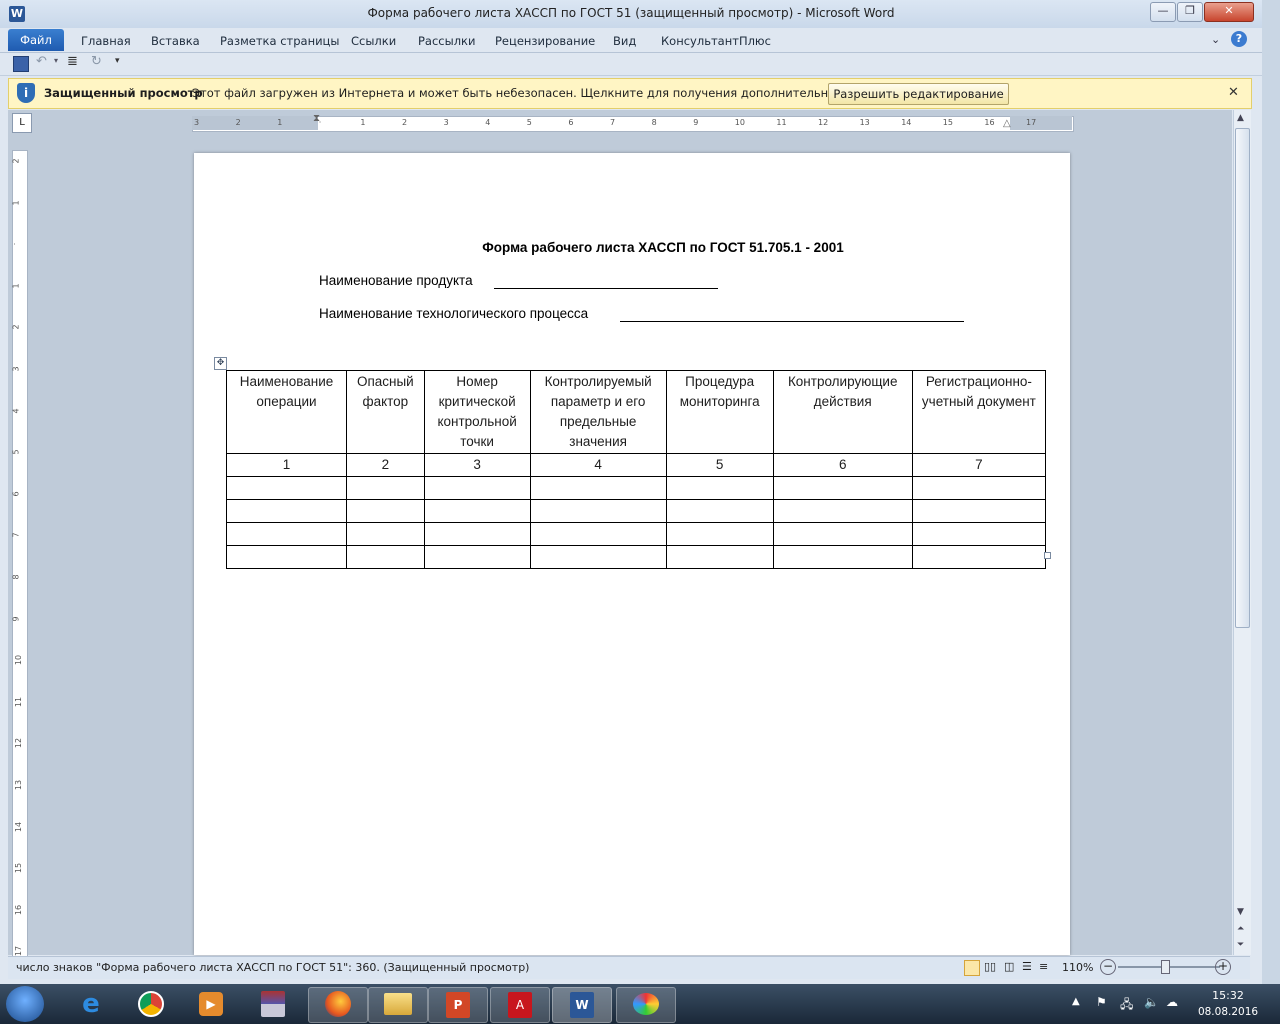  Describe the element at coordinates (1027, 966) in the screenshot. I see `outline-icon: ☰` at that location.